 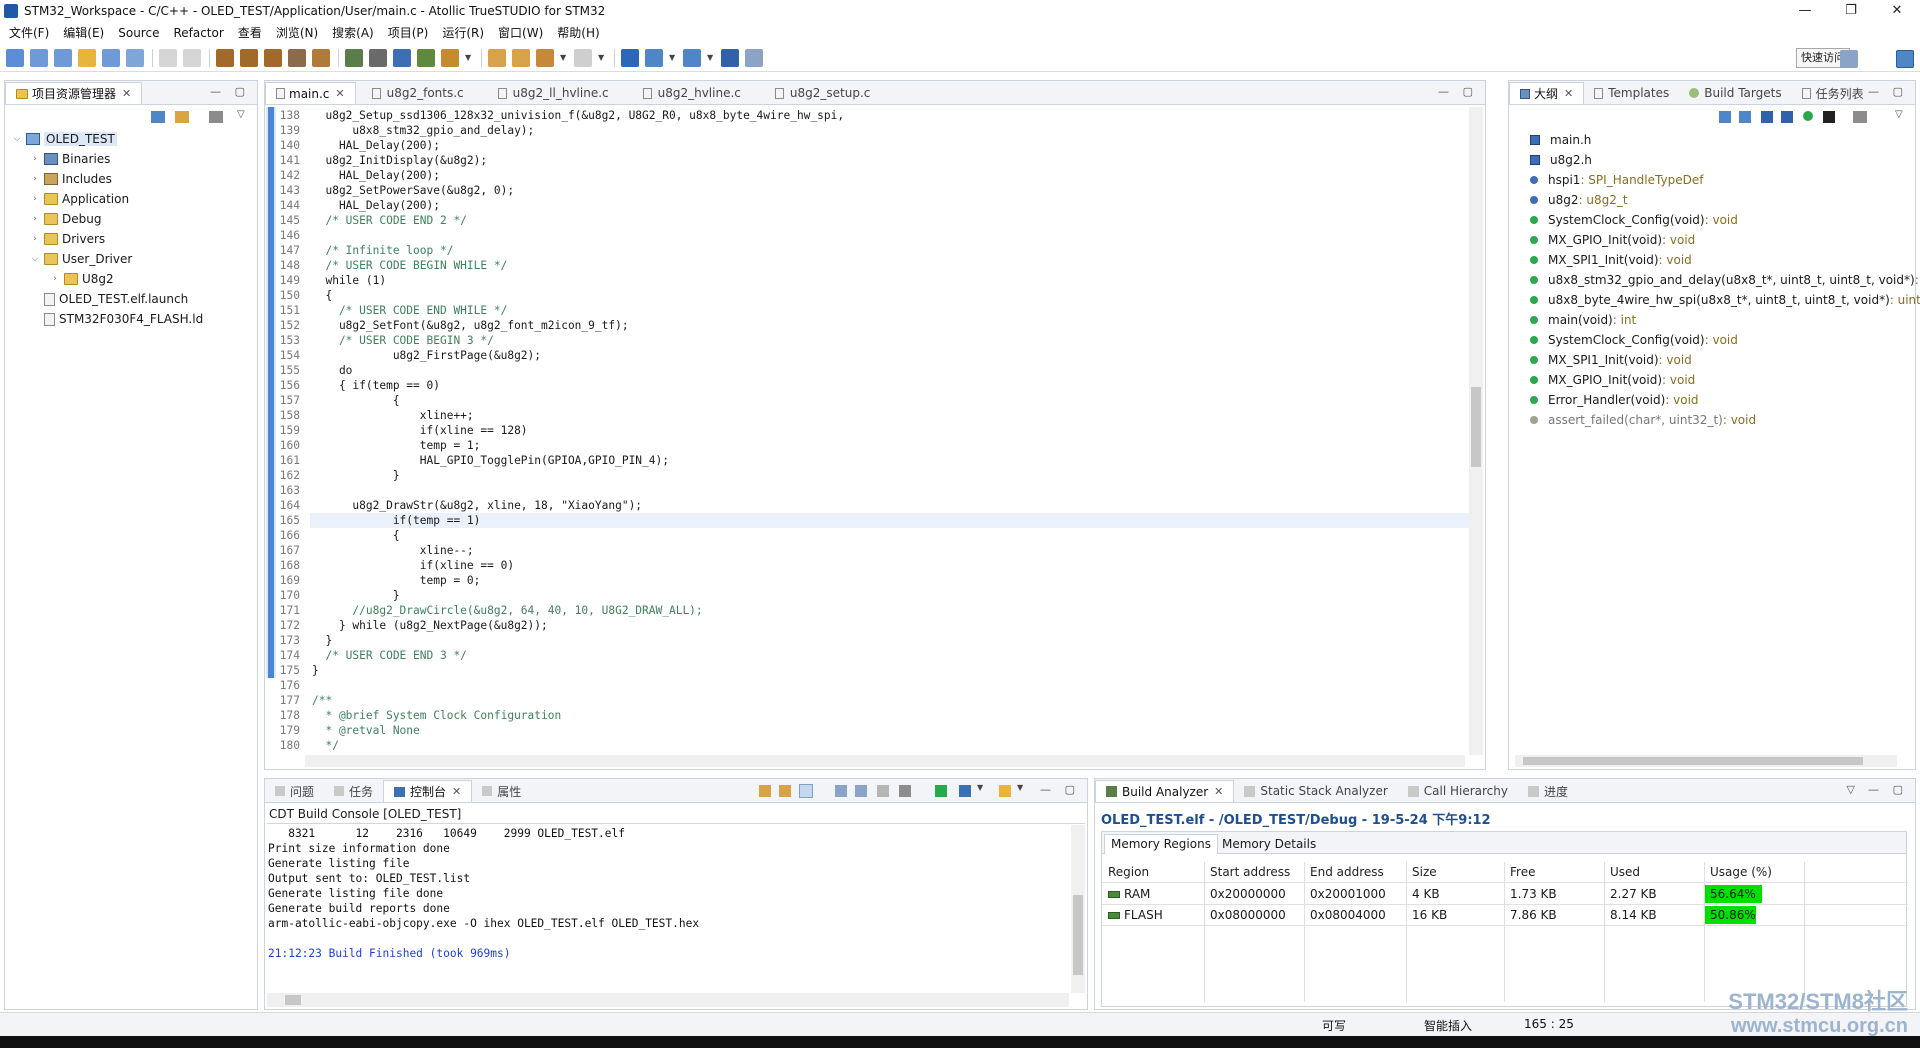 I want to click on code-line: 167 xline--;, so click(x=376, y=550).